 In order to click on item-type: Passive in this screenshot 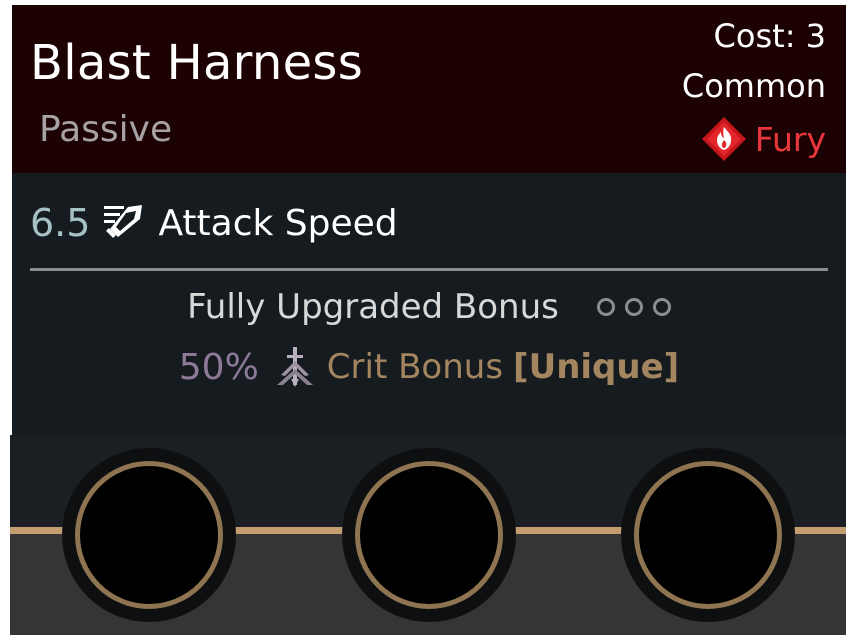, I will do `click(106, 129)`.